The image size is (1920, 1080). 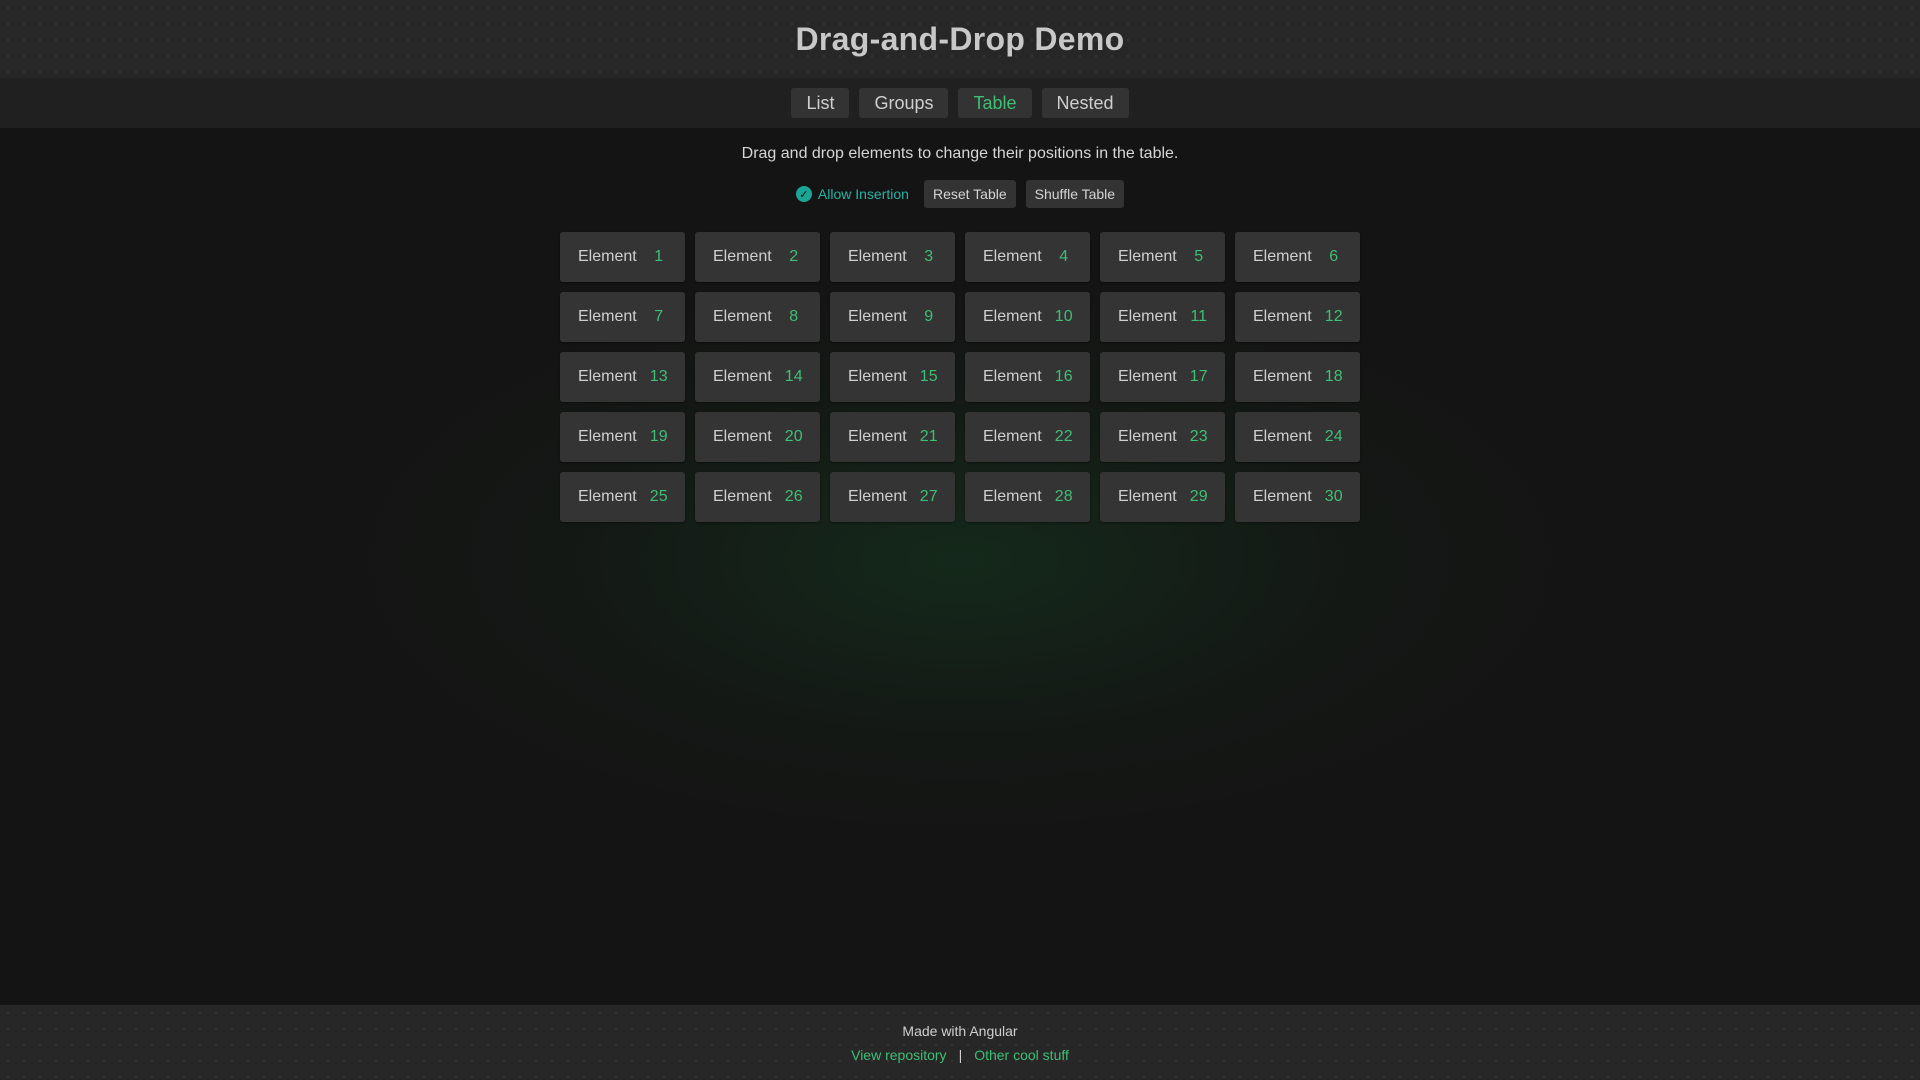 What do you see at coordinates (1162, 257) in the screenshot?
I see `table-element: Element 5` at bounding box center [1162, 257].